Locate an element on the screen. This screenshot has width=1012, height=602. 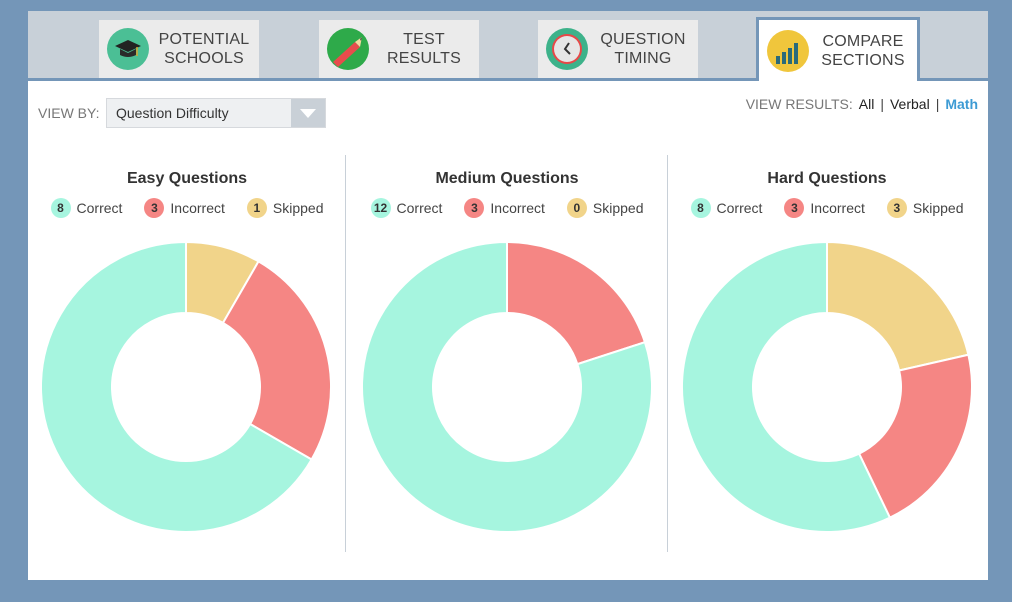
view-by-select: Question Difficulty is located at coordinates (216, 113).